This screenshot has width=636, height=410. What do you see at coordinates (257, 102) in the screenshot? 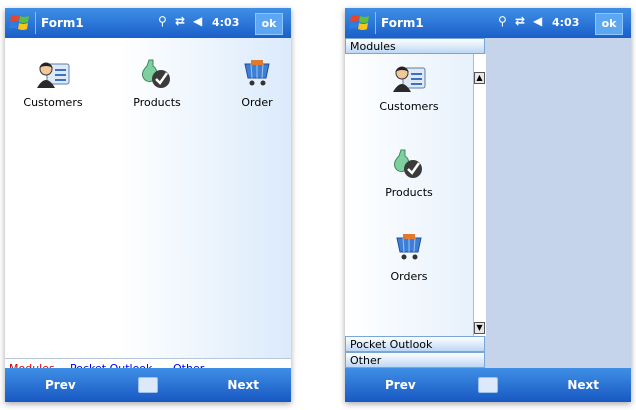
I see `order-label: Order` at bounding box center [257, 102].